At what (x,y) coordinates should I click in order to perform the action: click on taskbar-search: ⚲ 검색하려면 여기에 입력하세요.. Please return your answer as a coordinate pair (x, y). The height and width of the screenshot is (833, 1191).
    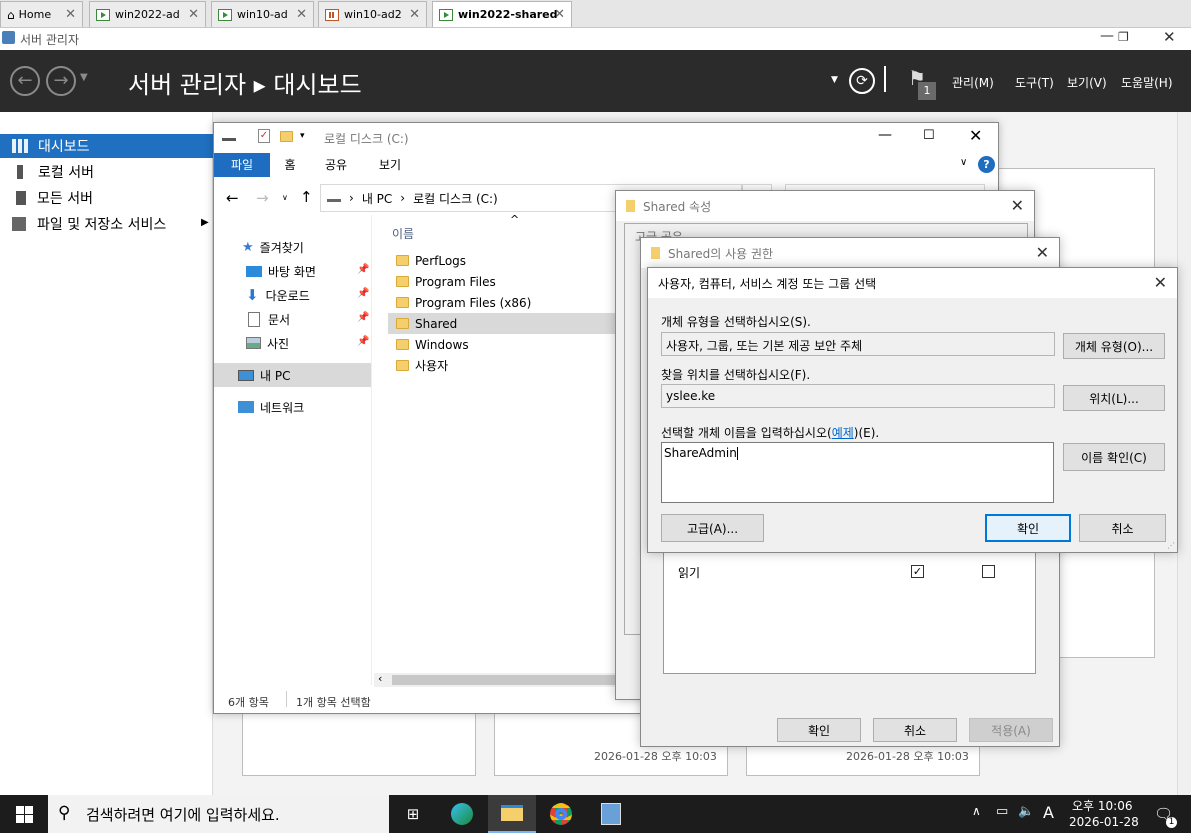
    Looking at the image, I should click on (218, 814).